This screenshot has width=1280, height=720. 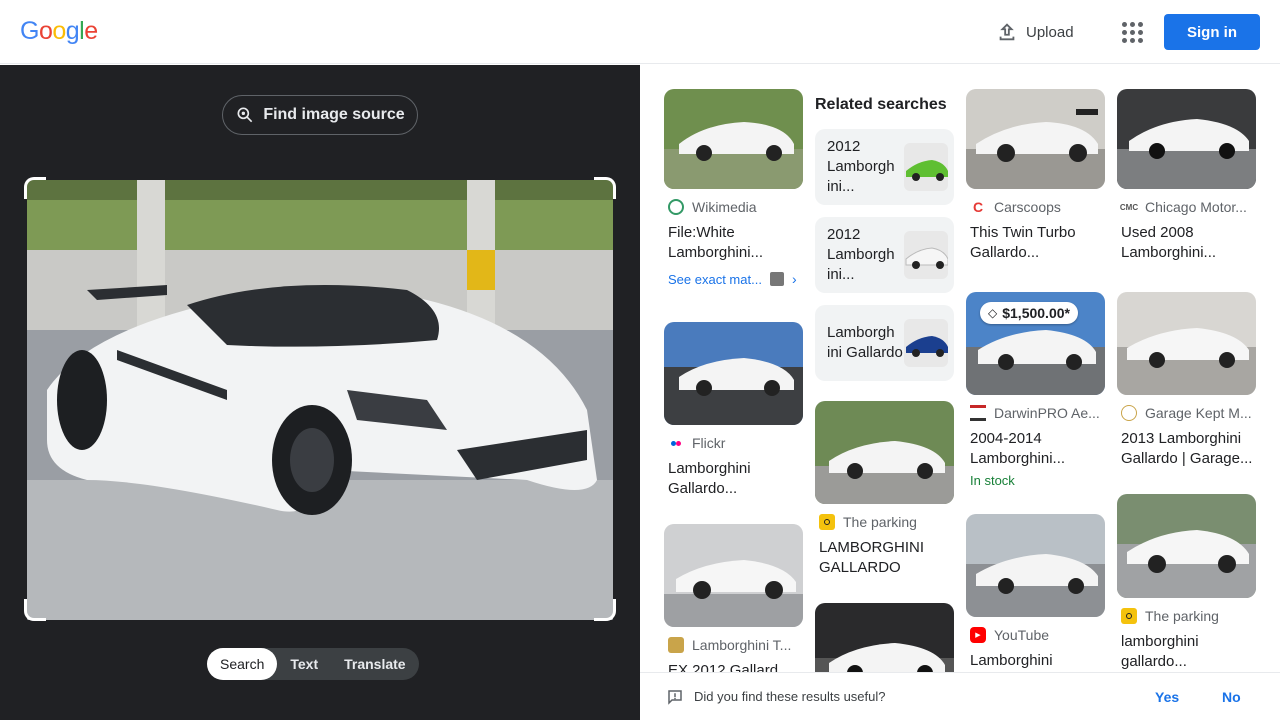 What do you see at coordinates (881, 104) in the screenshot?
I see `related-searches-heading: Related searches` at bounding box center [881, 104].